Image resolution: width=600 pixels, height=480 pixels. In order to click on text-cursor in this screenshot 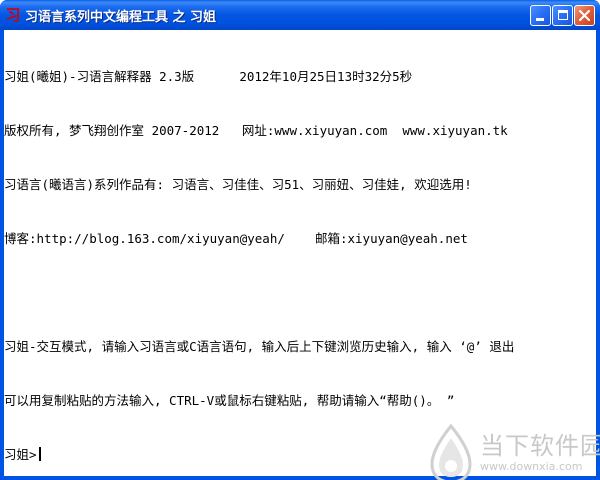, I will do `click(39, 454)`.